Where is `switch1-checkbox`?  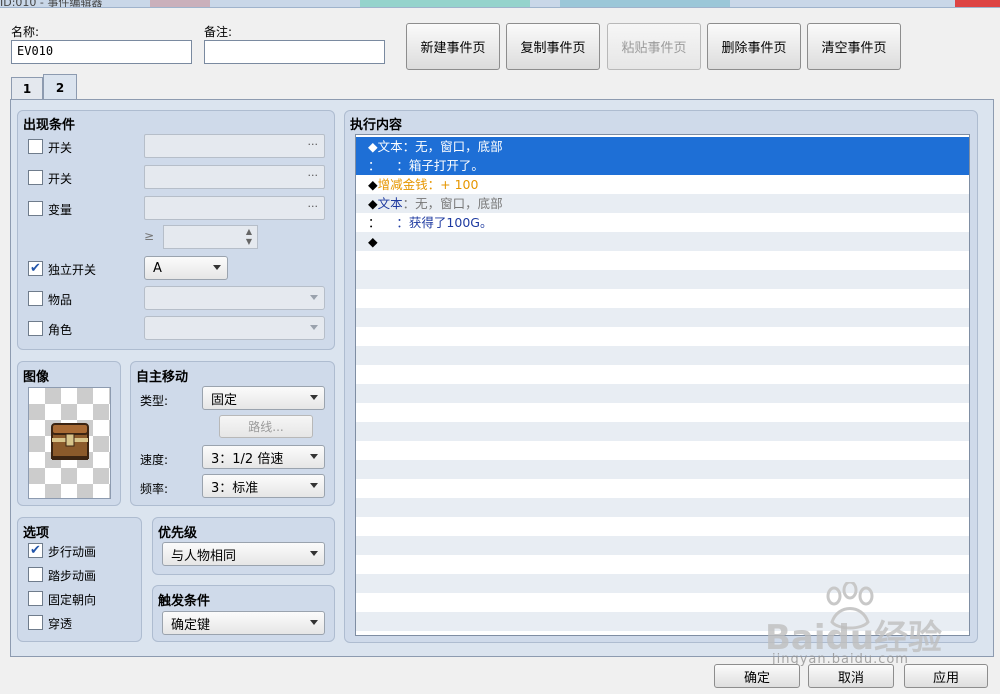 switch1-checkbox is located at coordinates (35, 146).